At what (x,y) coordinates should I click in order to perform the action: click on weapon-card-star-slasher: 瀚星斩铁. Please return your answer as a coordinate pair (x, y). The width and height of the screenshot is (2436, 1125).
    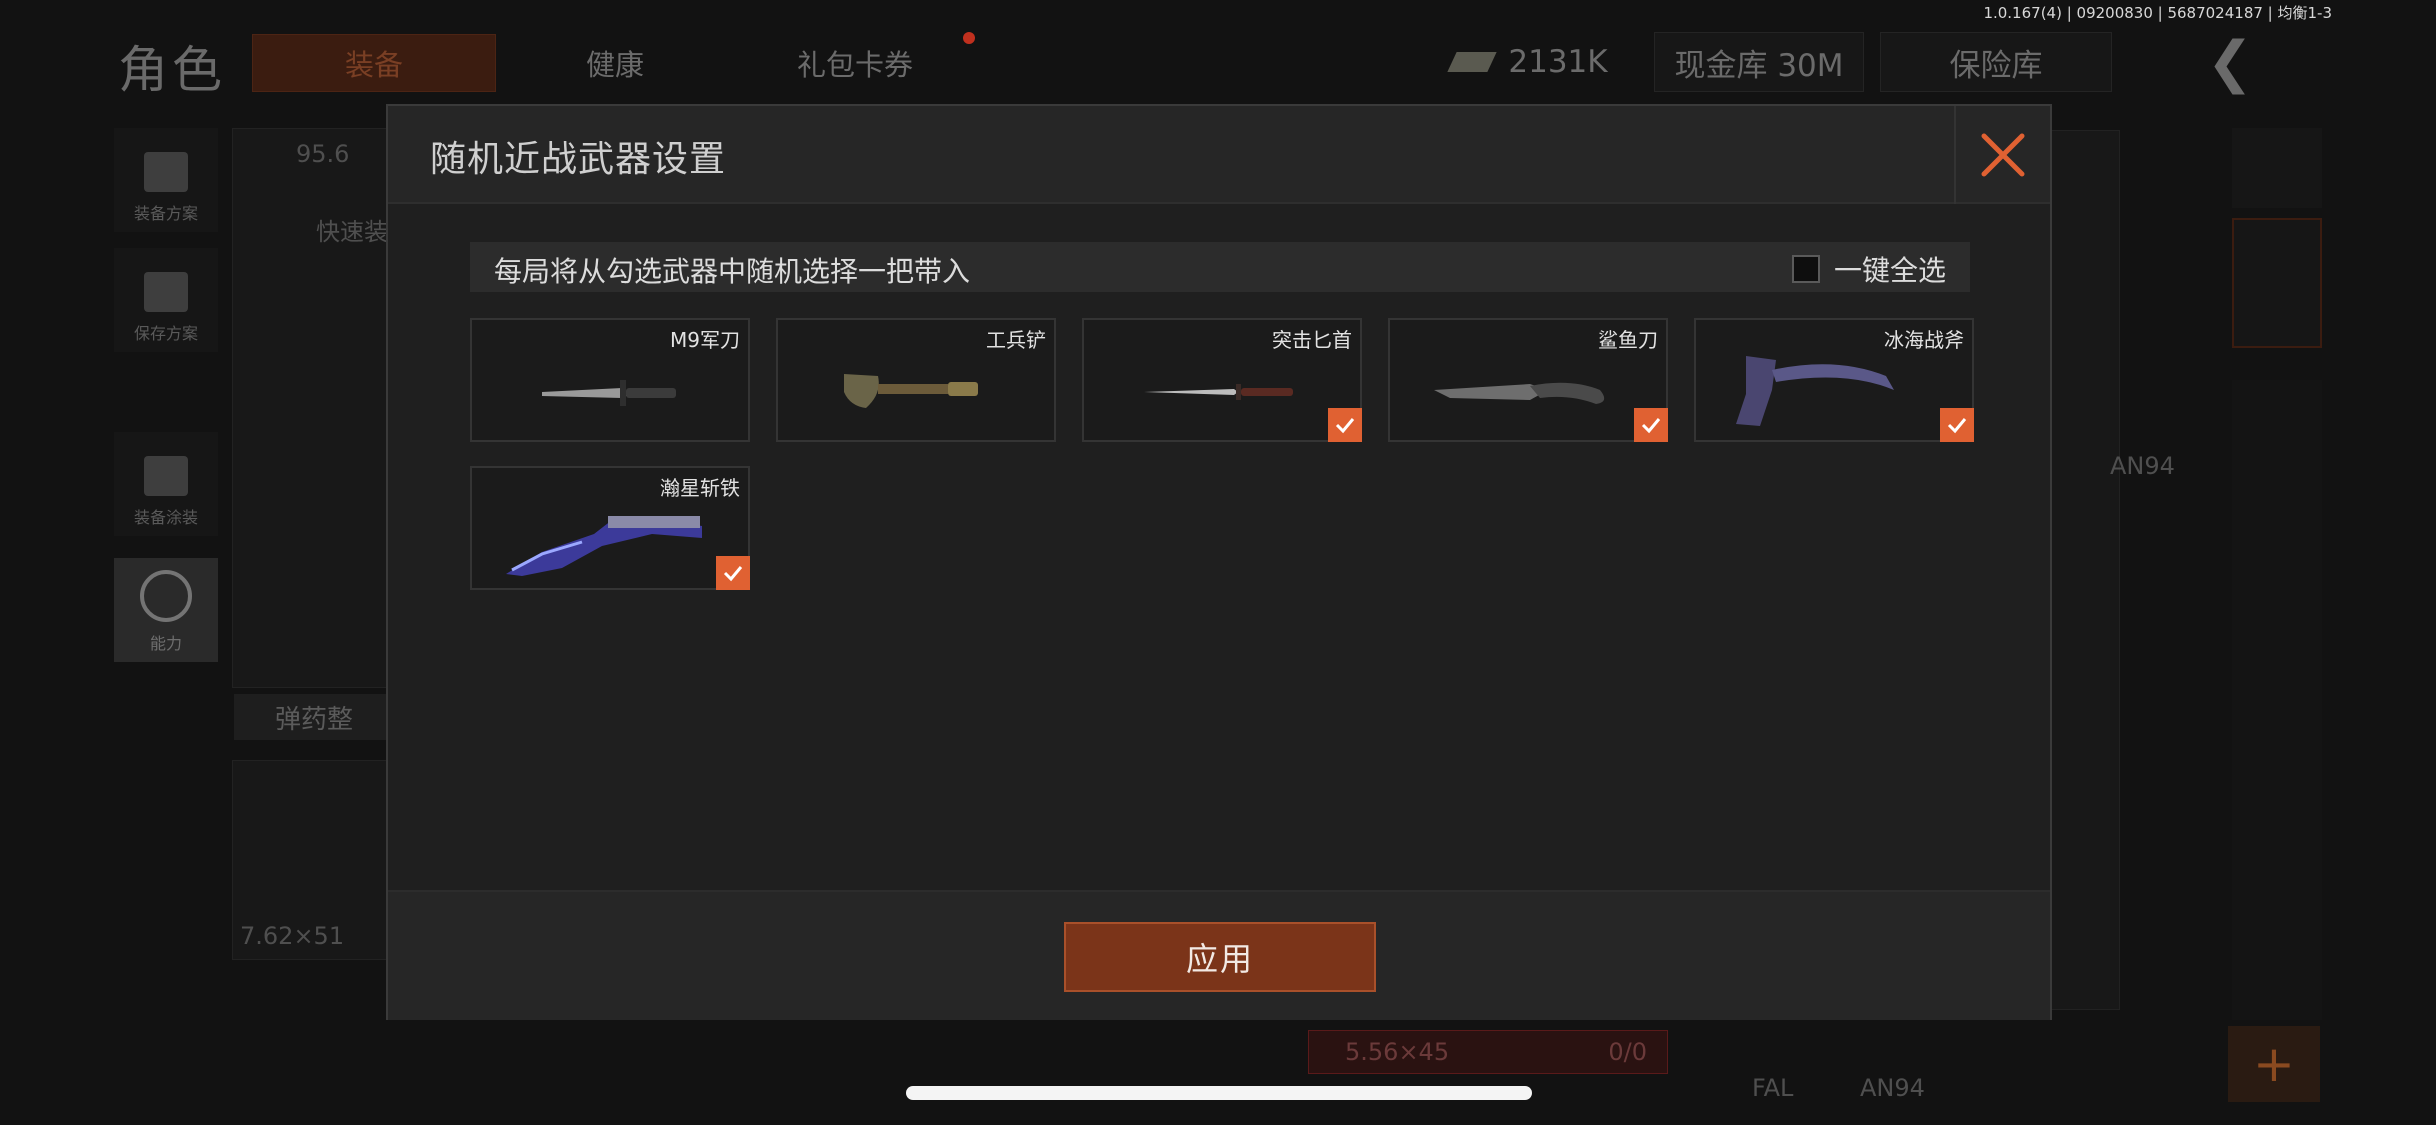
    Looking at the image, I should click on (610, 528).